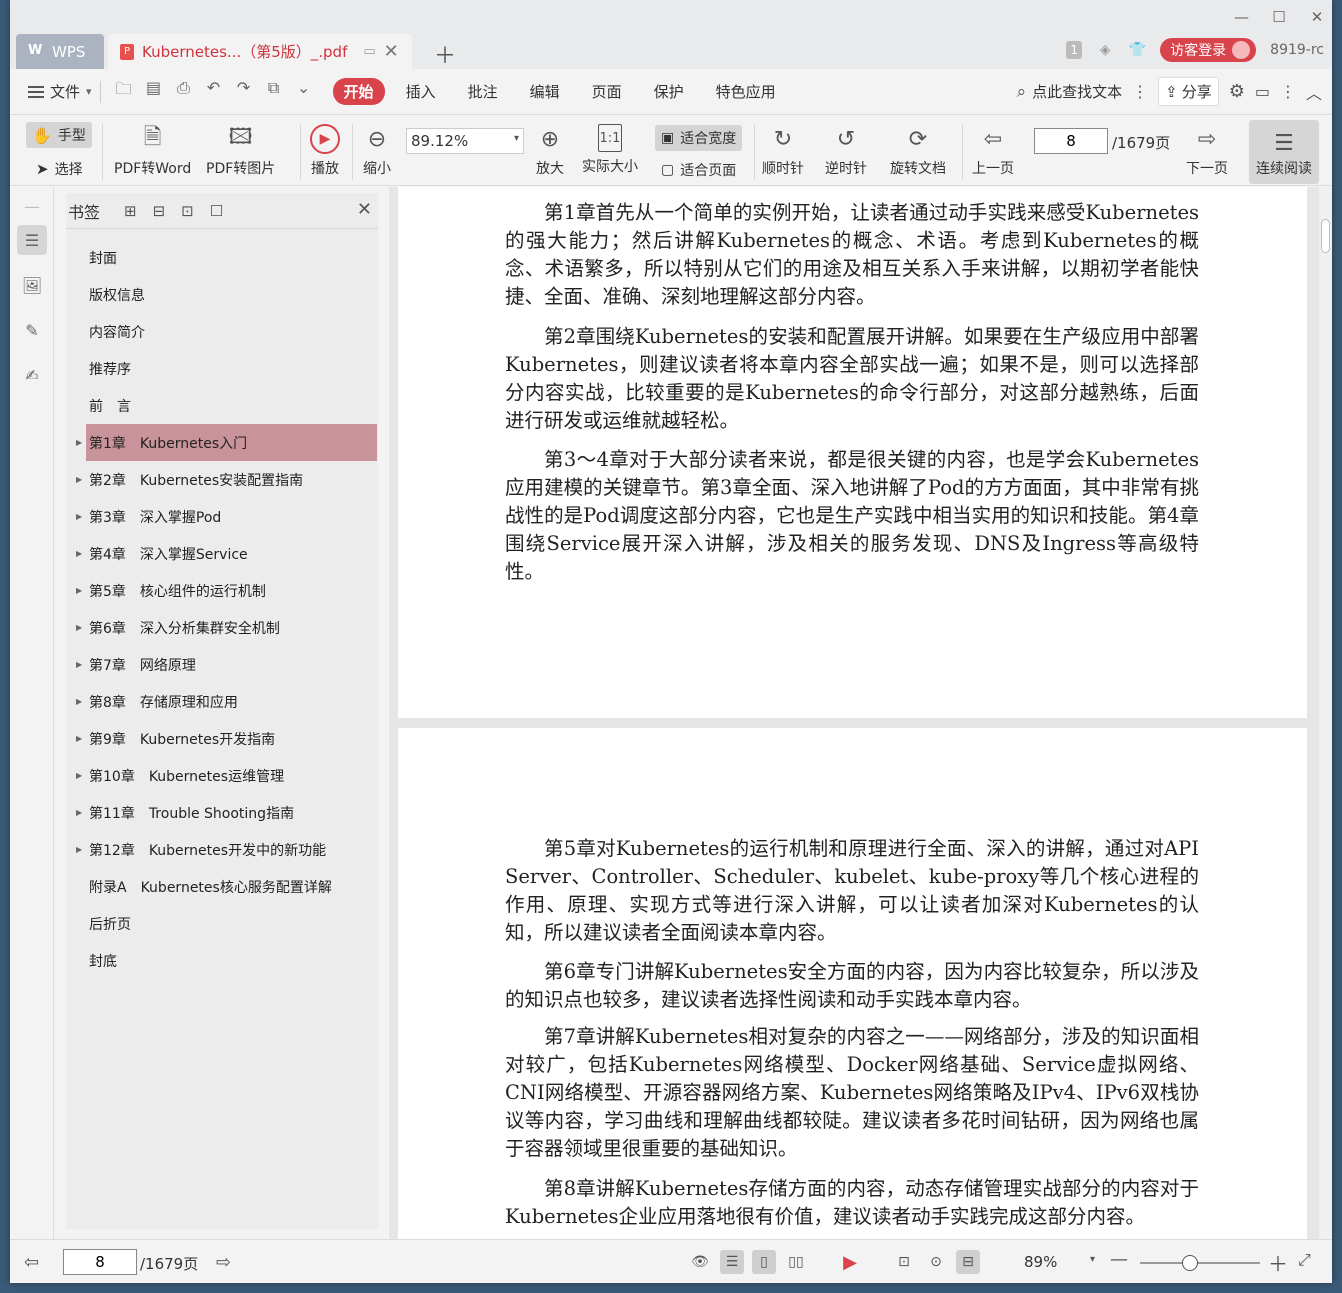 The height and width of the screenshot is (1293, 1342). I want to click on bookmark-item: ▶ 第4章 深入掌握Service, so click(222, 553).